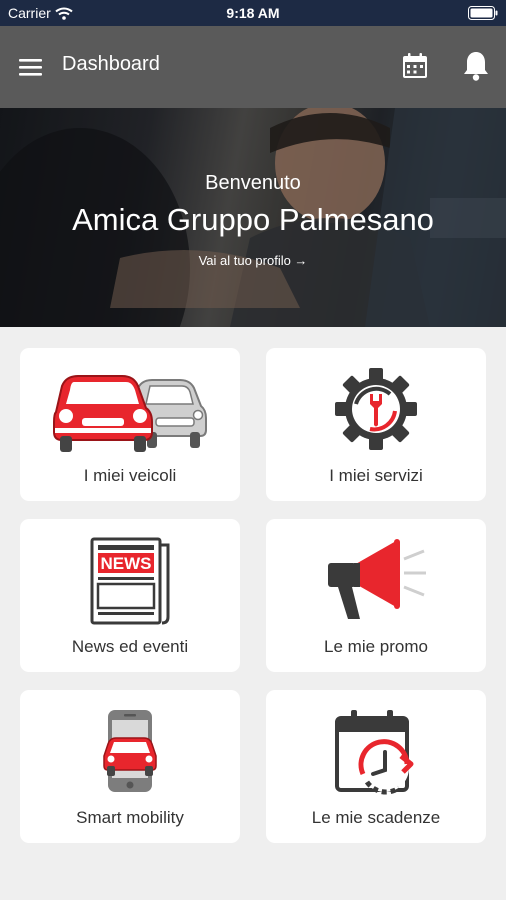 This screenshot has height=900, width=506. What do you see at coordinates (376, 646) in the screenshot?
I see `tile-label: Le mie promo` at bounding box center [376, 646].